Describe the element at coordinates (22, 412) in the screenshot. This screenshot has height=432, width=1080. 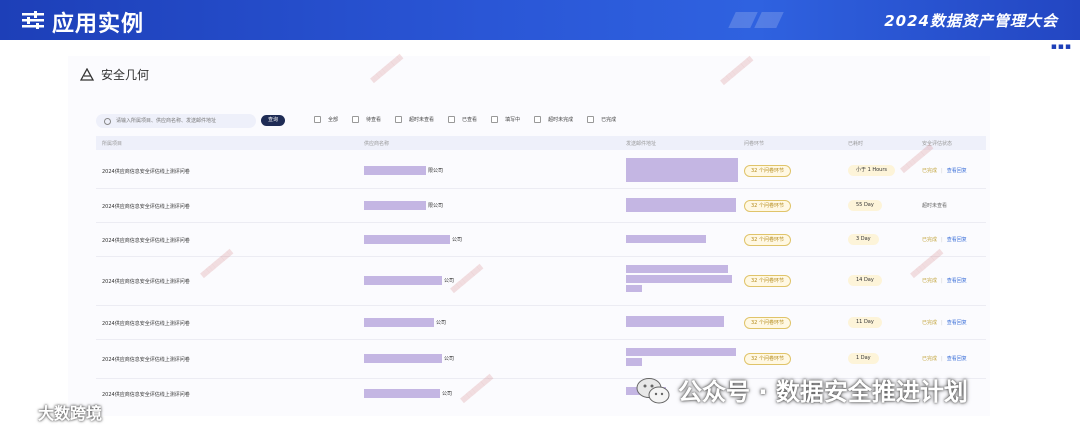
I see `brand-logo-icon` at that location.